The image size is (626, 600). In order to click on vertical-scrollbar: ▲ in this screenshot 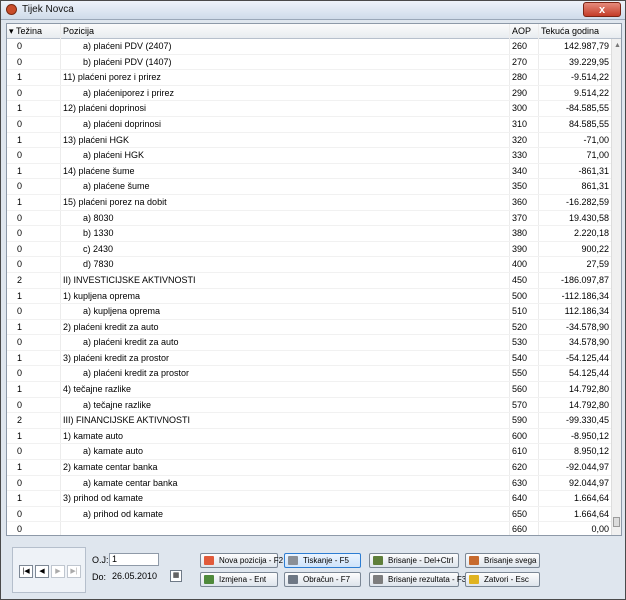, I will do `click(616, 287)`.